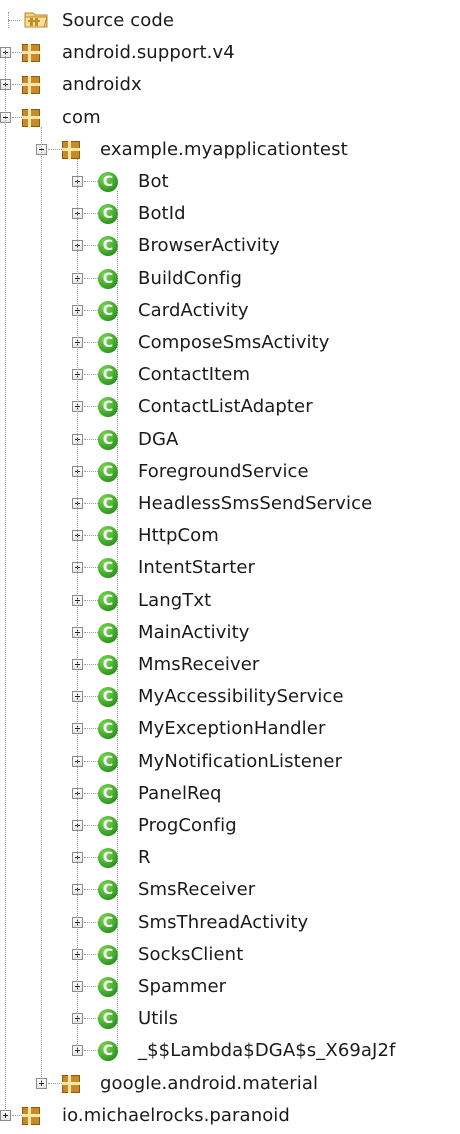  I want to click on package-row: androidx, so click(230, 85).